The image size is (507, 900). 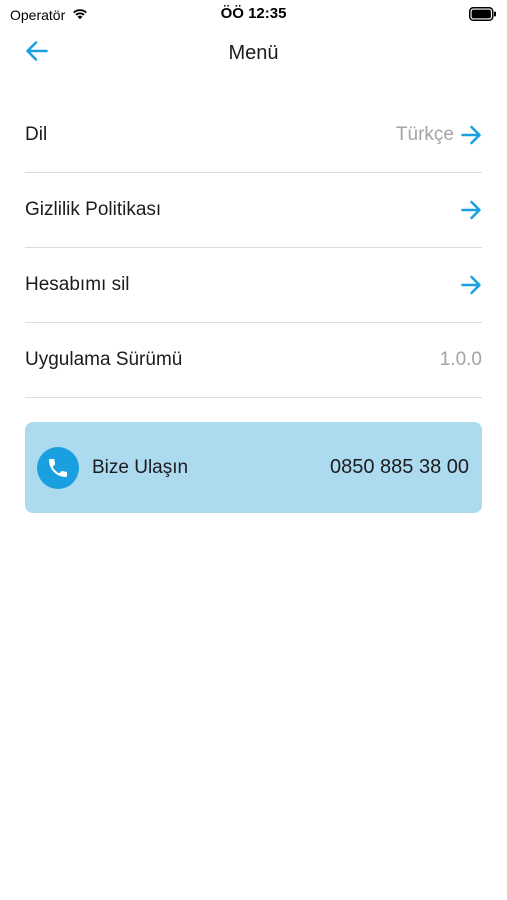 I want to click on menu-item-value: Türkçe, so click(x=424, y=134).